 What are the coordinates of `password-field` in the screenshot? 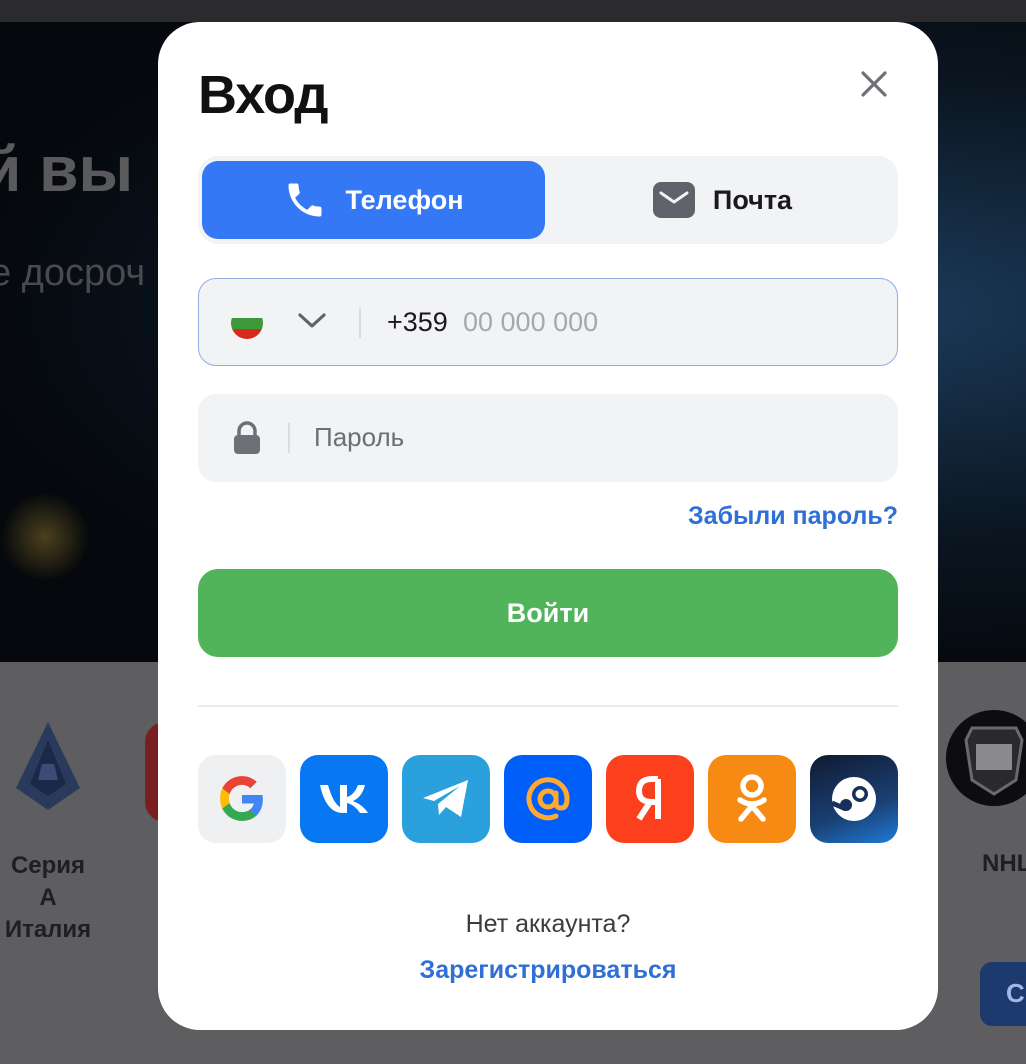 It's located at (548, 438).